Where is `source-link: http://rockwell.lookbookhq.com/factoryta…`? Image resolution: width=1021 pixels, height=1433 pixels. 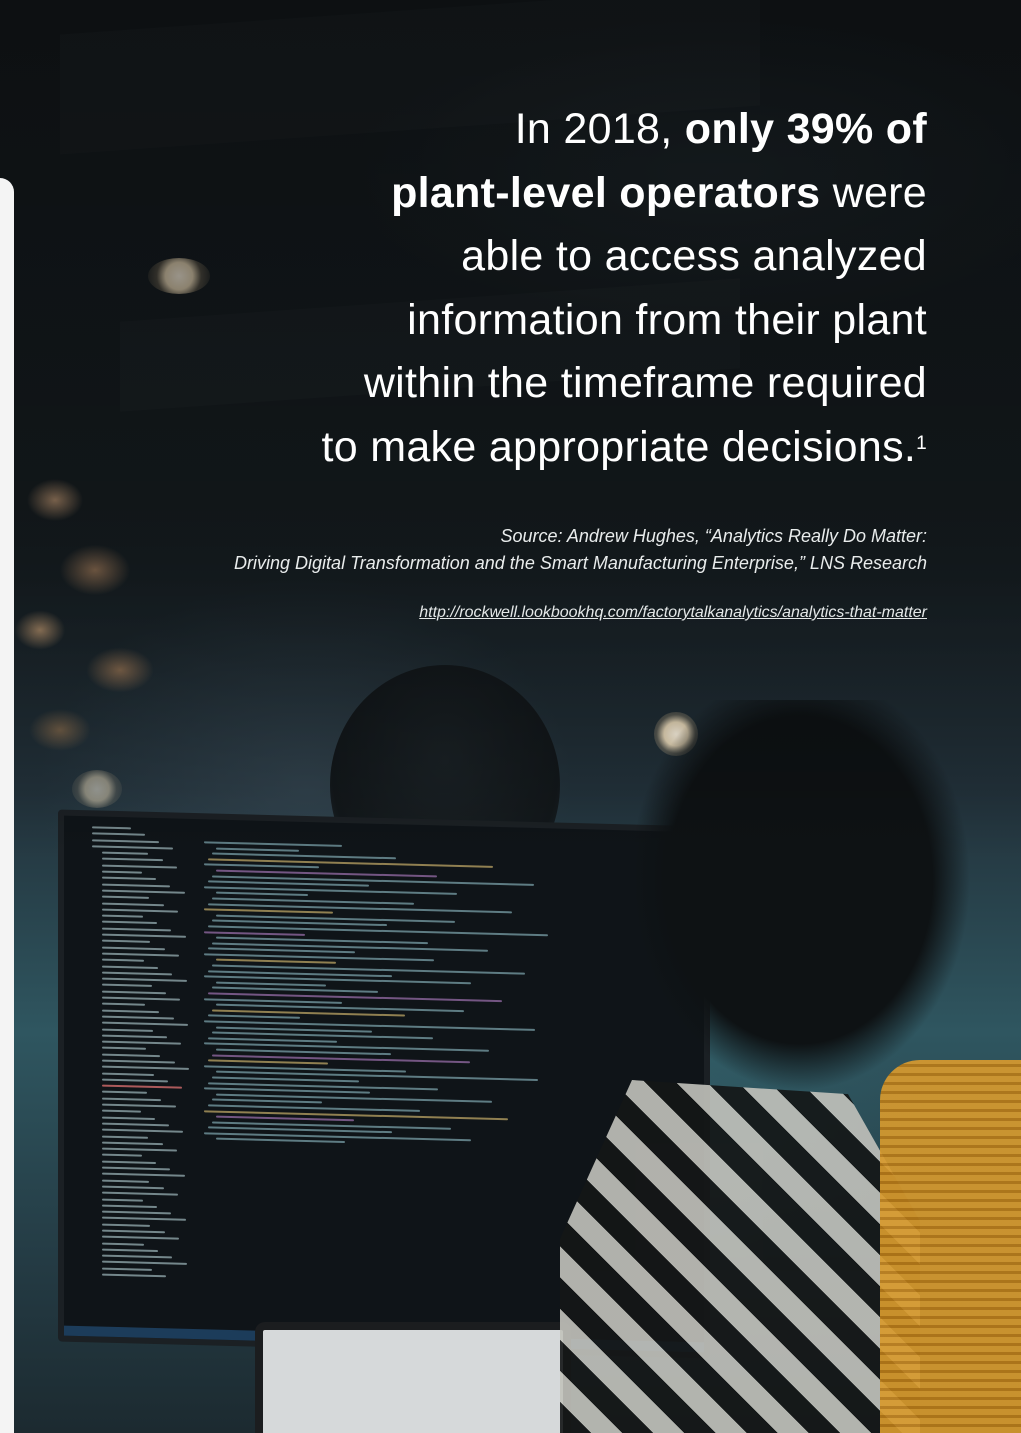 source-link: http://rockwell.lookbookhq.com/factoryta… is located at coordinates (673, 613).